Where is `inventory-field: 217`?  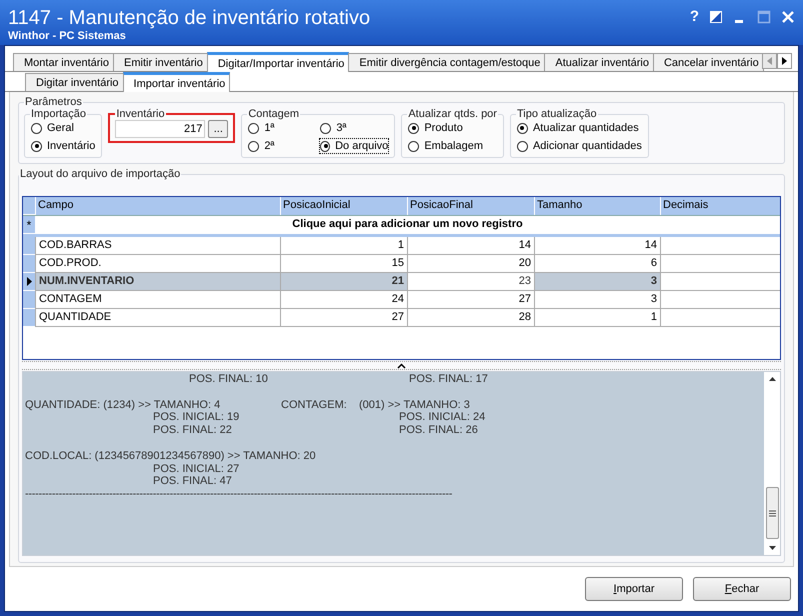 inventory-field: 217 is located at coordinates (160, 129).